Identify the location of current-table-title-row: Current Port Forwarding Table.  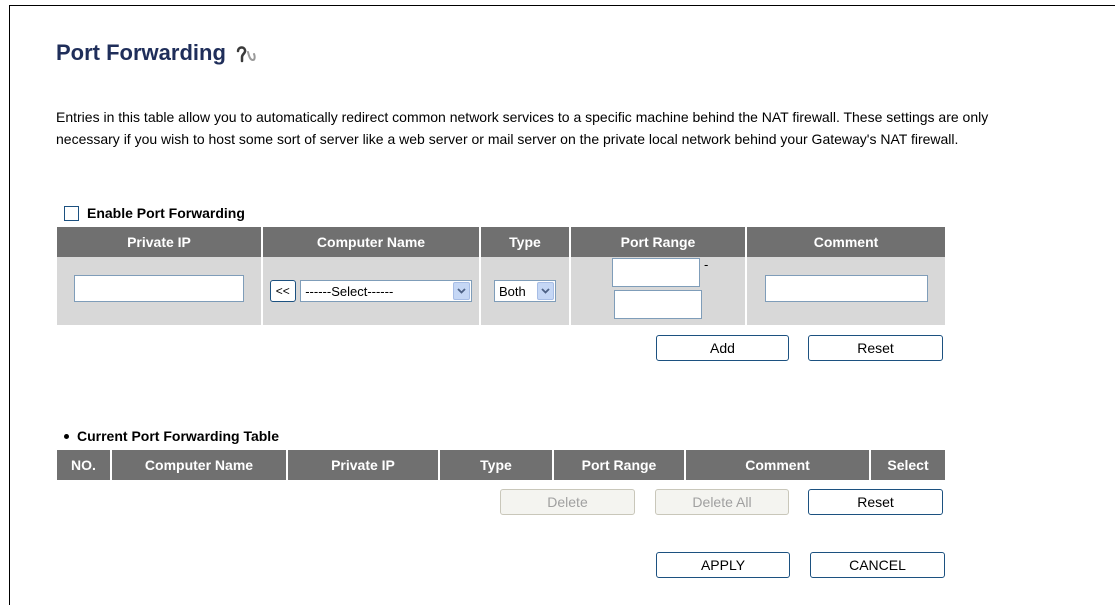
(171, 436).